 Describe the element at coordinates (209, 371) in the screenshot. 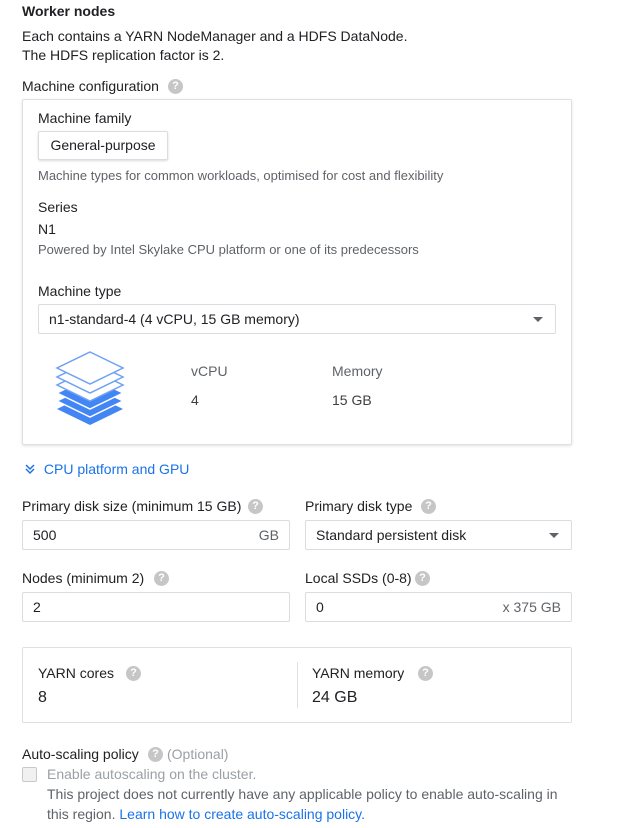

I see `vcpu-label: vCPU` at that location.